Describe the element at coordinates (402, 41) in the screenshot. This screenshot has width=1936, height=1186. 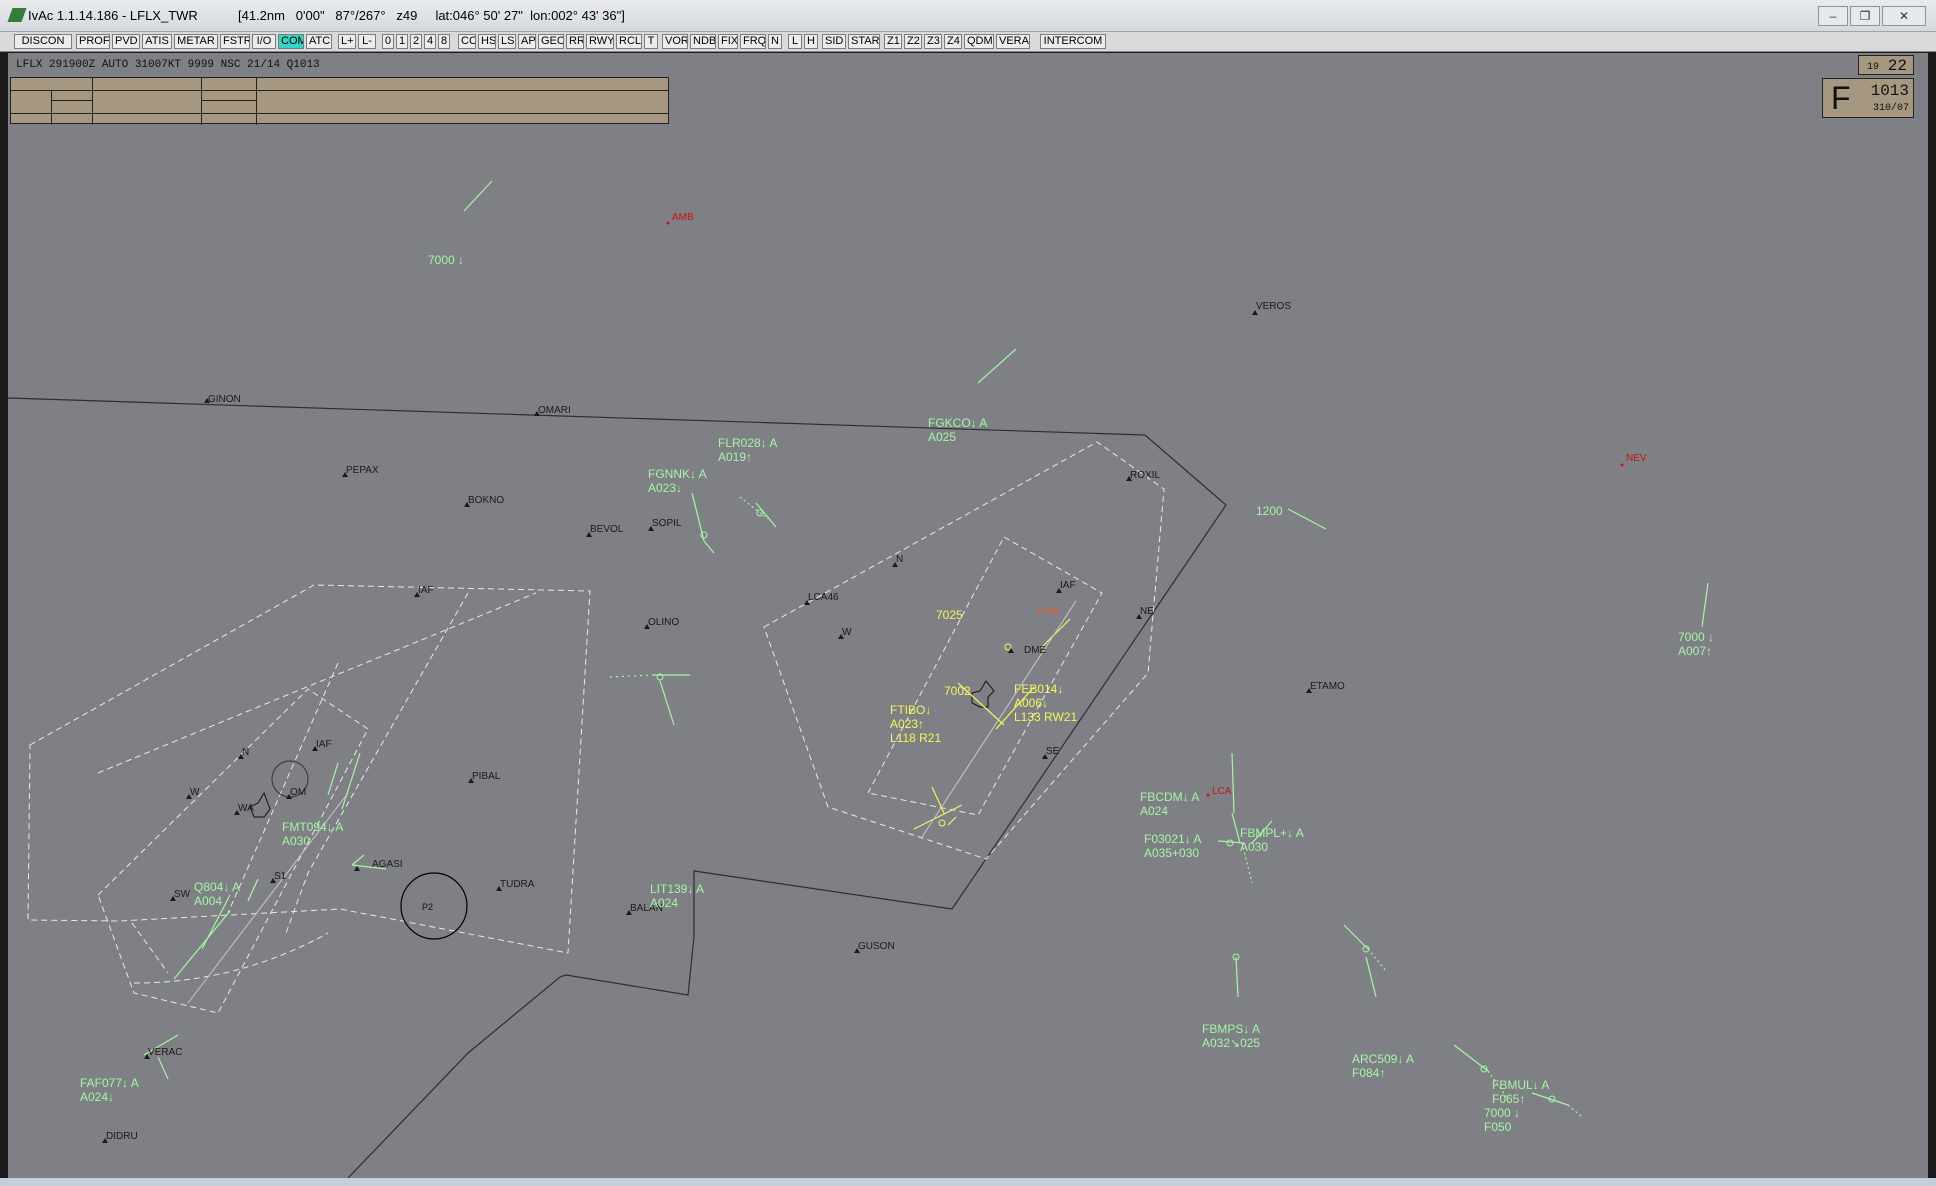
I see `range-1-button: 1` at that location.